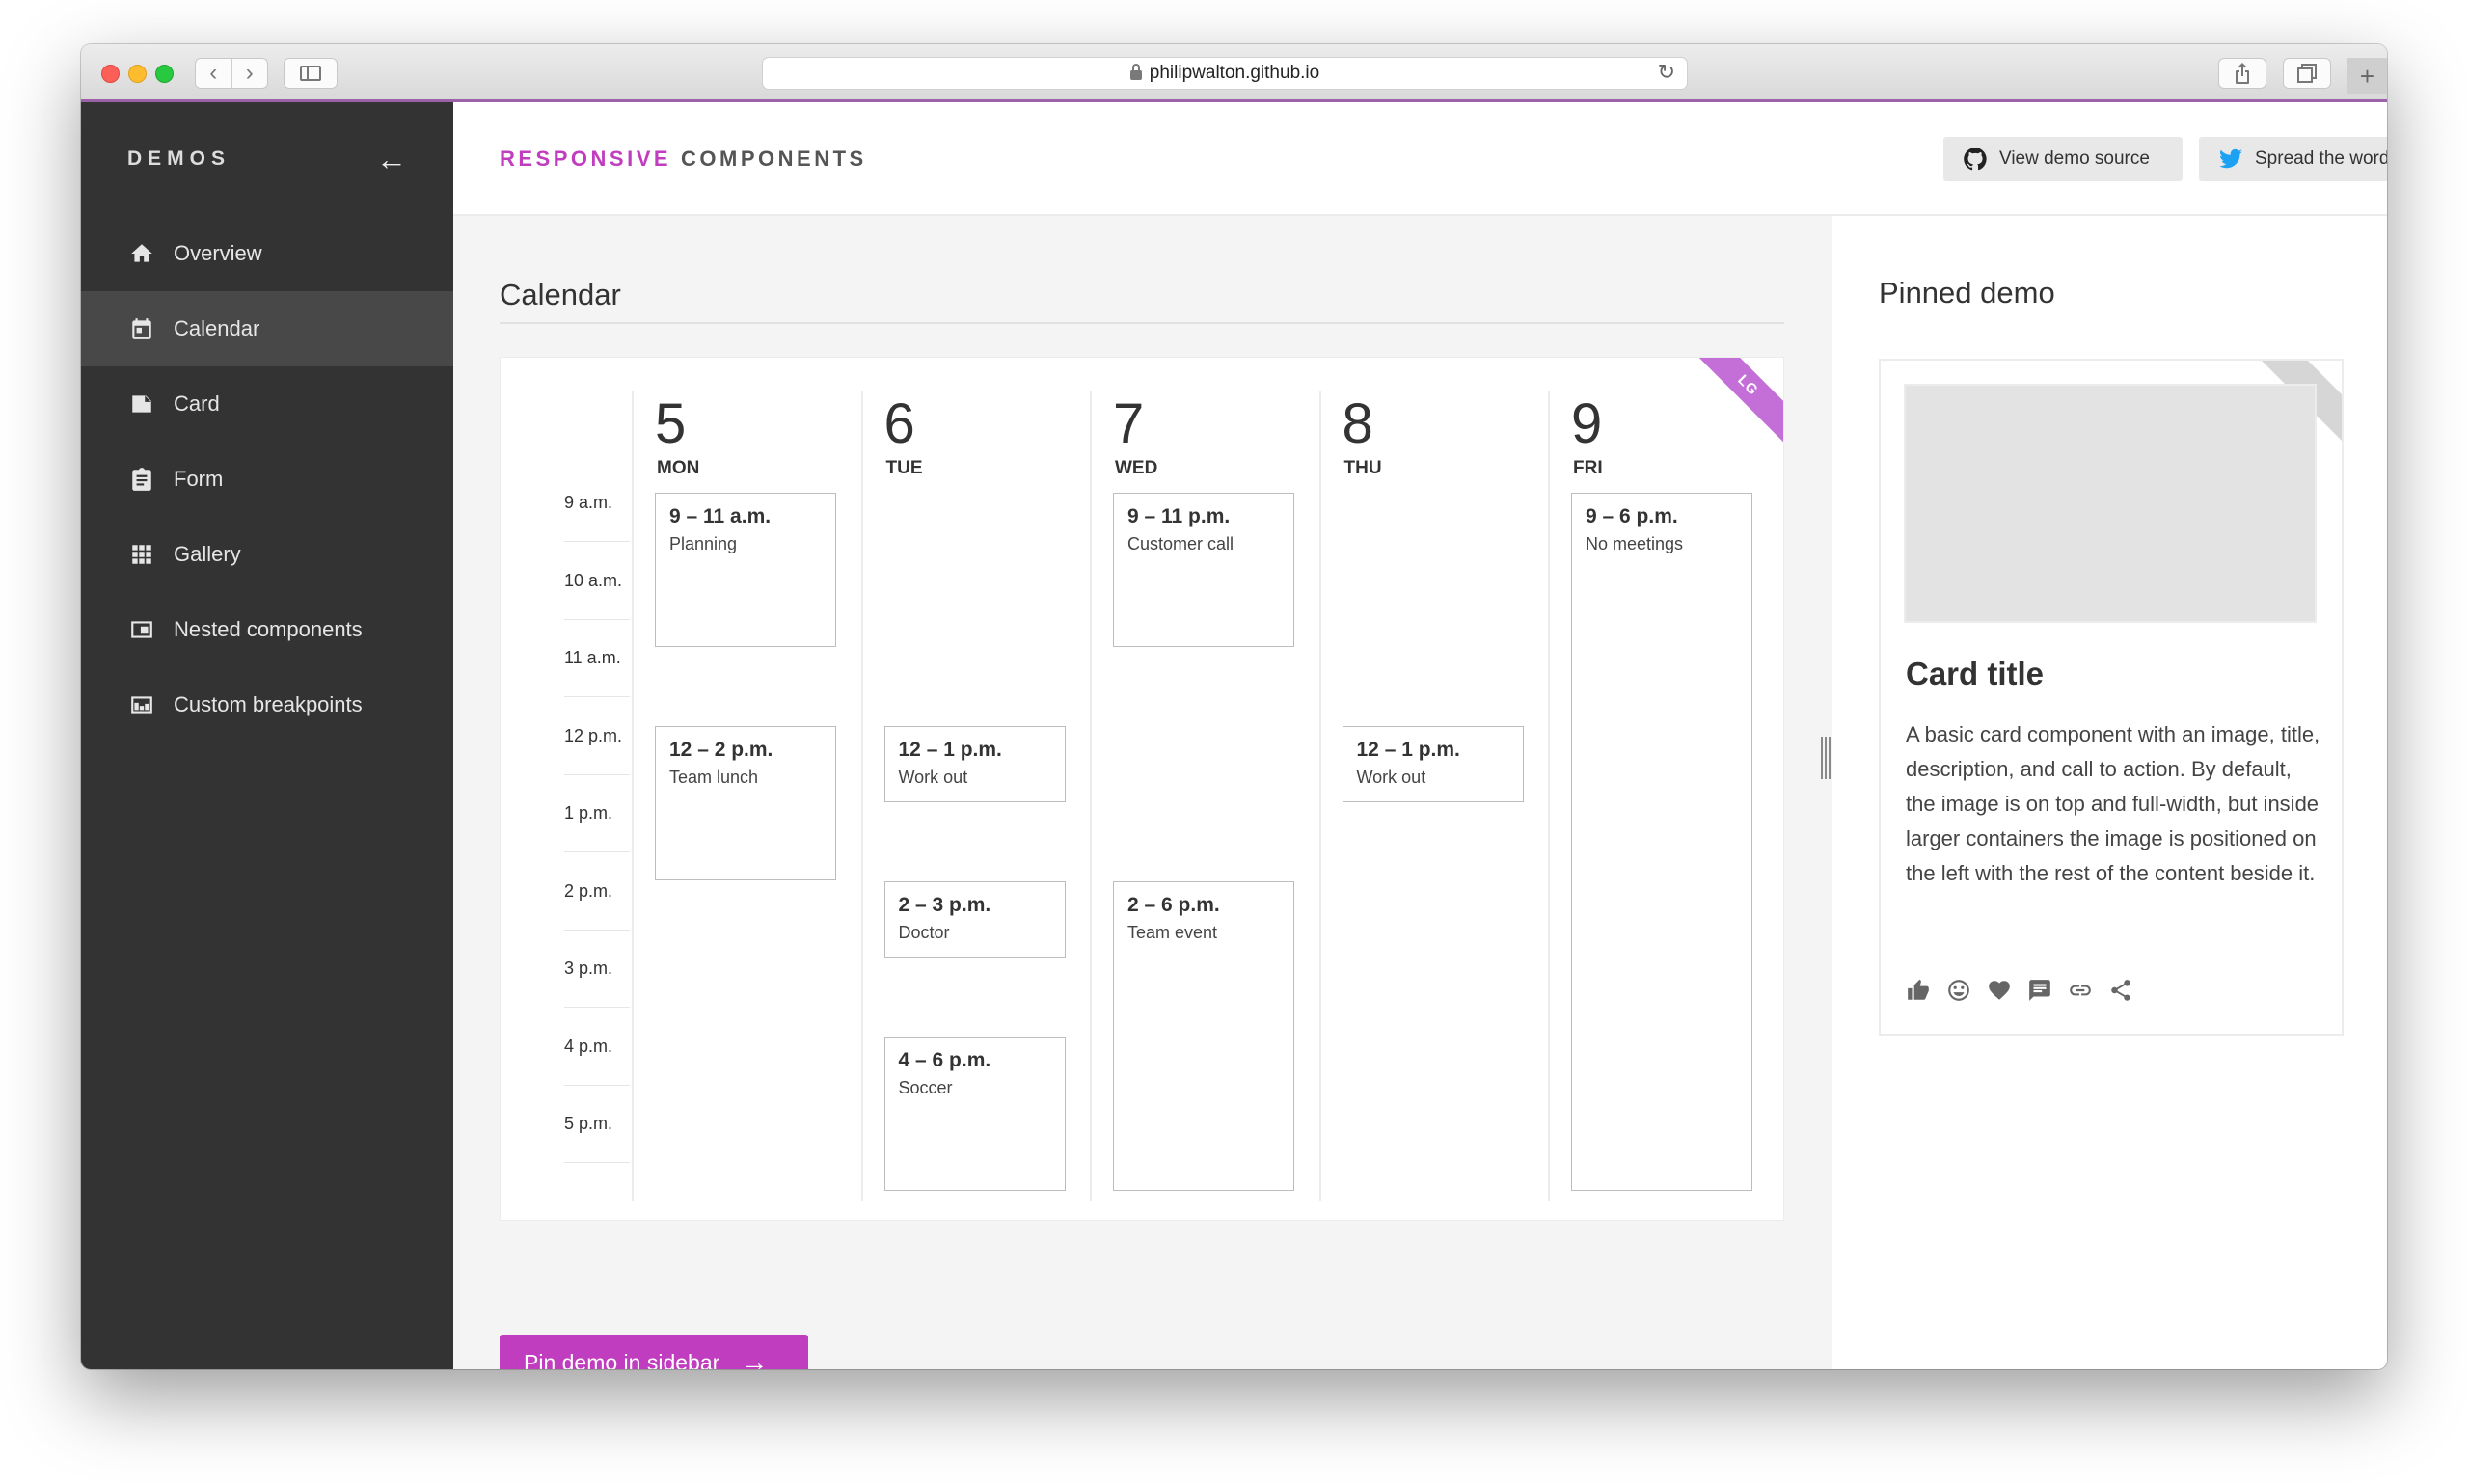 The height and width of the screenshot is (1484, 2469). I want to click on card-image, so click(2111, 503).